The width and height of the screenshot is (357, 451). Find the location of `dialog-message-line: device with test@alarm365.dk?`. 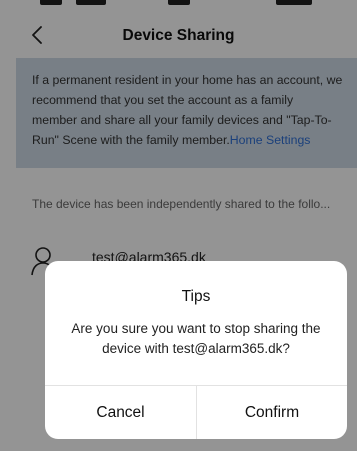

dialog-message-line: device with test@alarm365.dk? is located at coordinates (196, 348).